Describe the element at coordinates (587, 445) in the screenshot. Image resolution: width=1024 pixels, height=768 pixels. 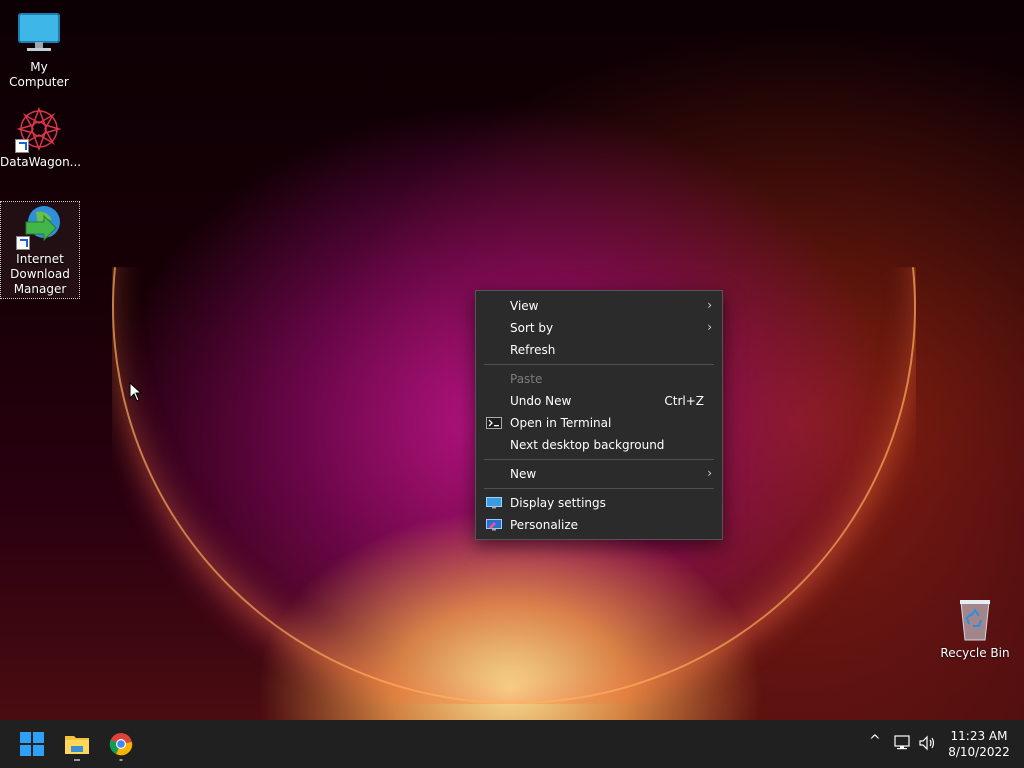
I see `menu-item-label: Next desktop background` at that location.